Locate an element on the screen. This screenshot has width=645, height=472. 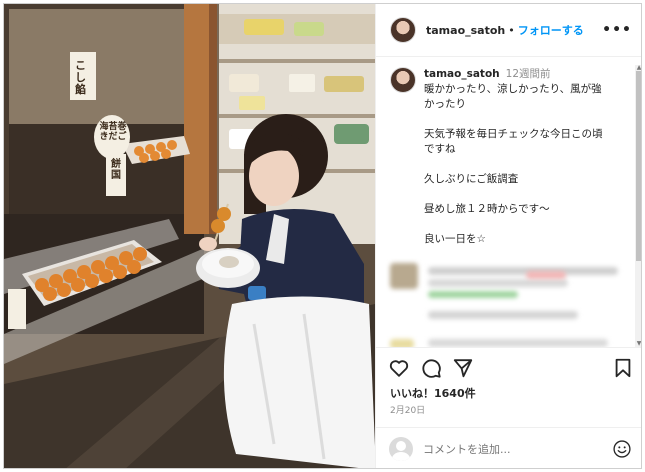
likes-count: いいね！1640件 is located at coordinates (433, 393).